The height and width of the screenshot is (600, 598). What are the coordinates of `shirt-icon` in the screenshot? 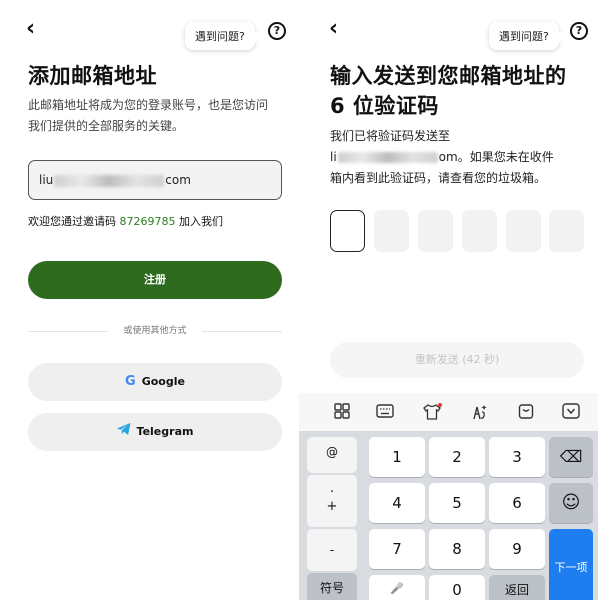 It's located at (432, 412).